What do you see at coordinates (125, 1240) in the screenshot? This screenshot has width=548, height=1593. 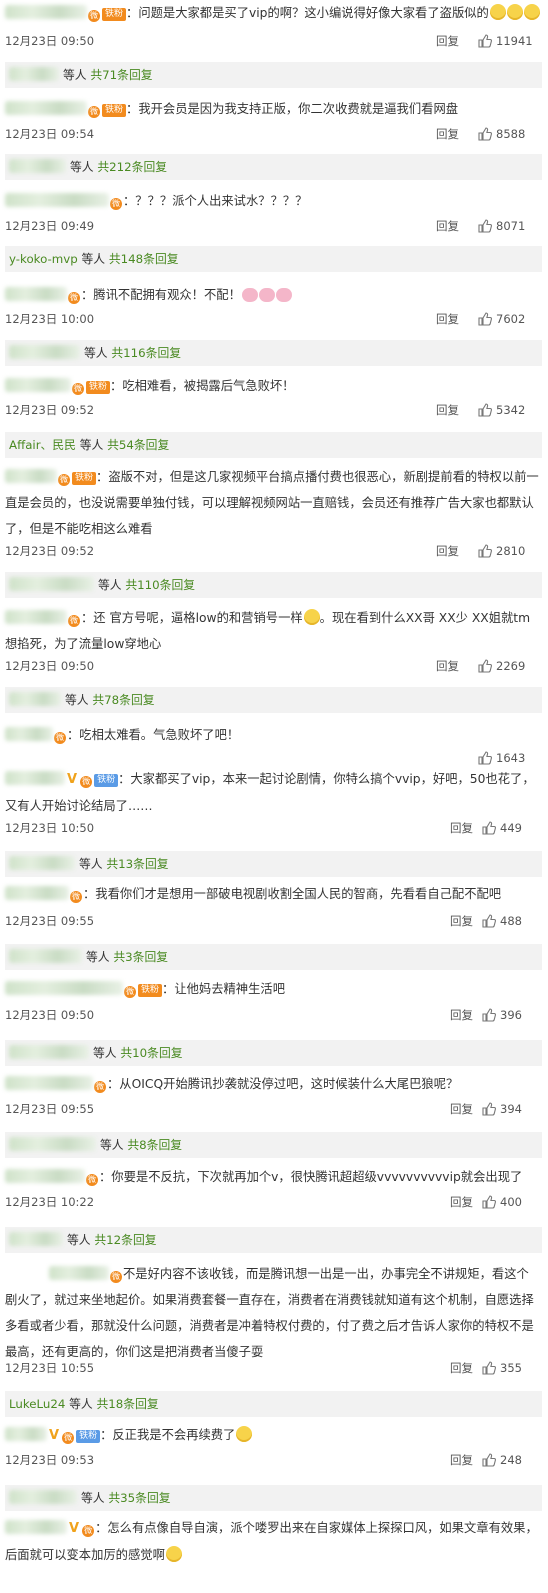 I see `reply-count-link: 共12条回复` at bounding box center [125, 1240].